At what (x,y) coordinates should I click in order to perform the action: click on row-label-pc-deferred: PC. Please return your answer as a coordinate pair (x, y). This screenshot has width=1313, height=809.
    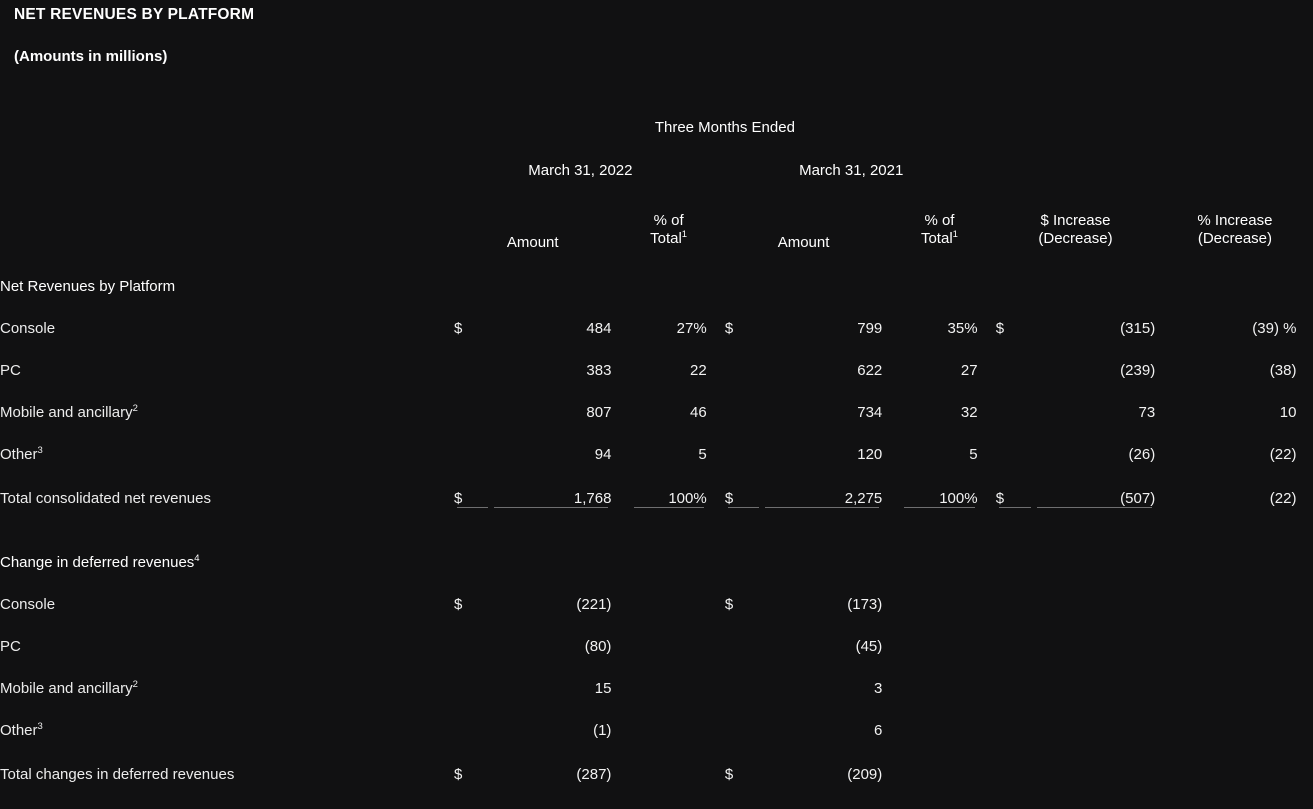
    Looking at the image, I should click on (227, 634).